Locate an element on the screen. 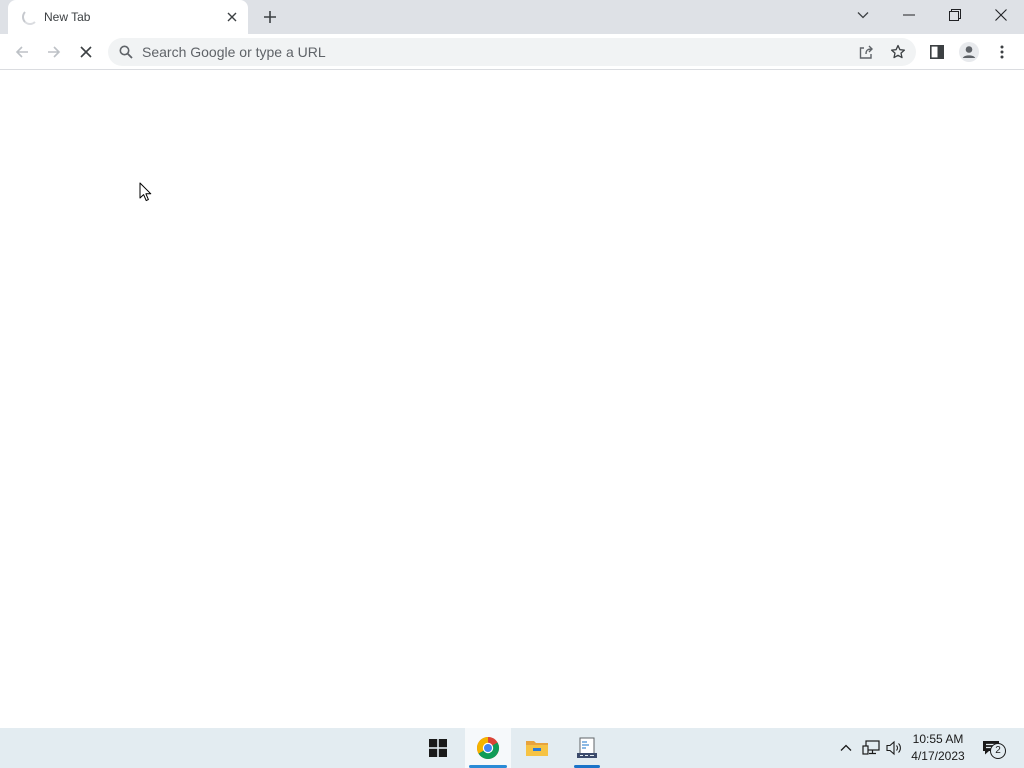  browser-toolbar is located at coordinates (512, 52).